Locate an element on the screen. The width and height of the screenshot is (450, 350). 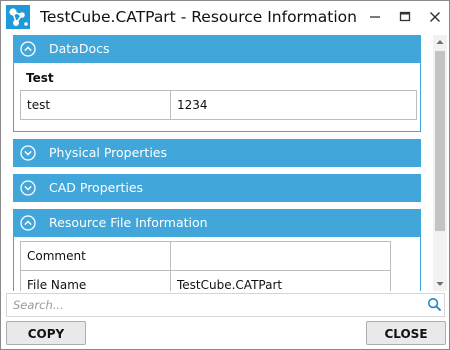
close-button: CLOSE is located at coordinates (406, 333).